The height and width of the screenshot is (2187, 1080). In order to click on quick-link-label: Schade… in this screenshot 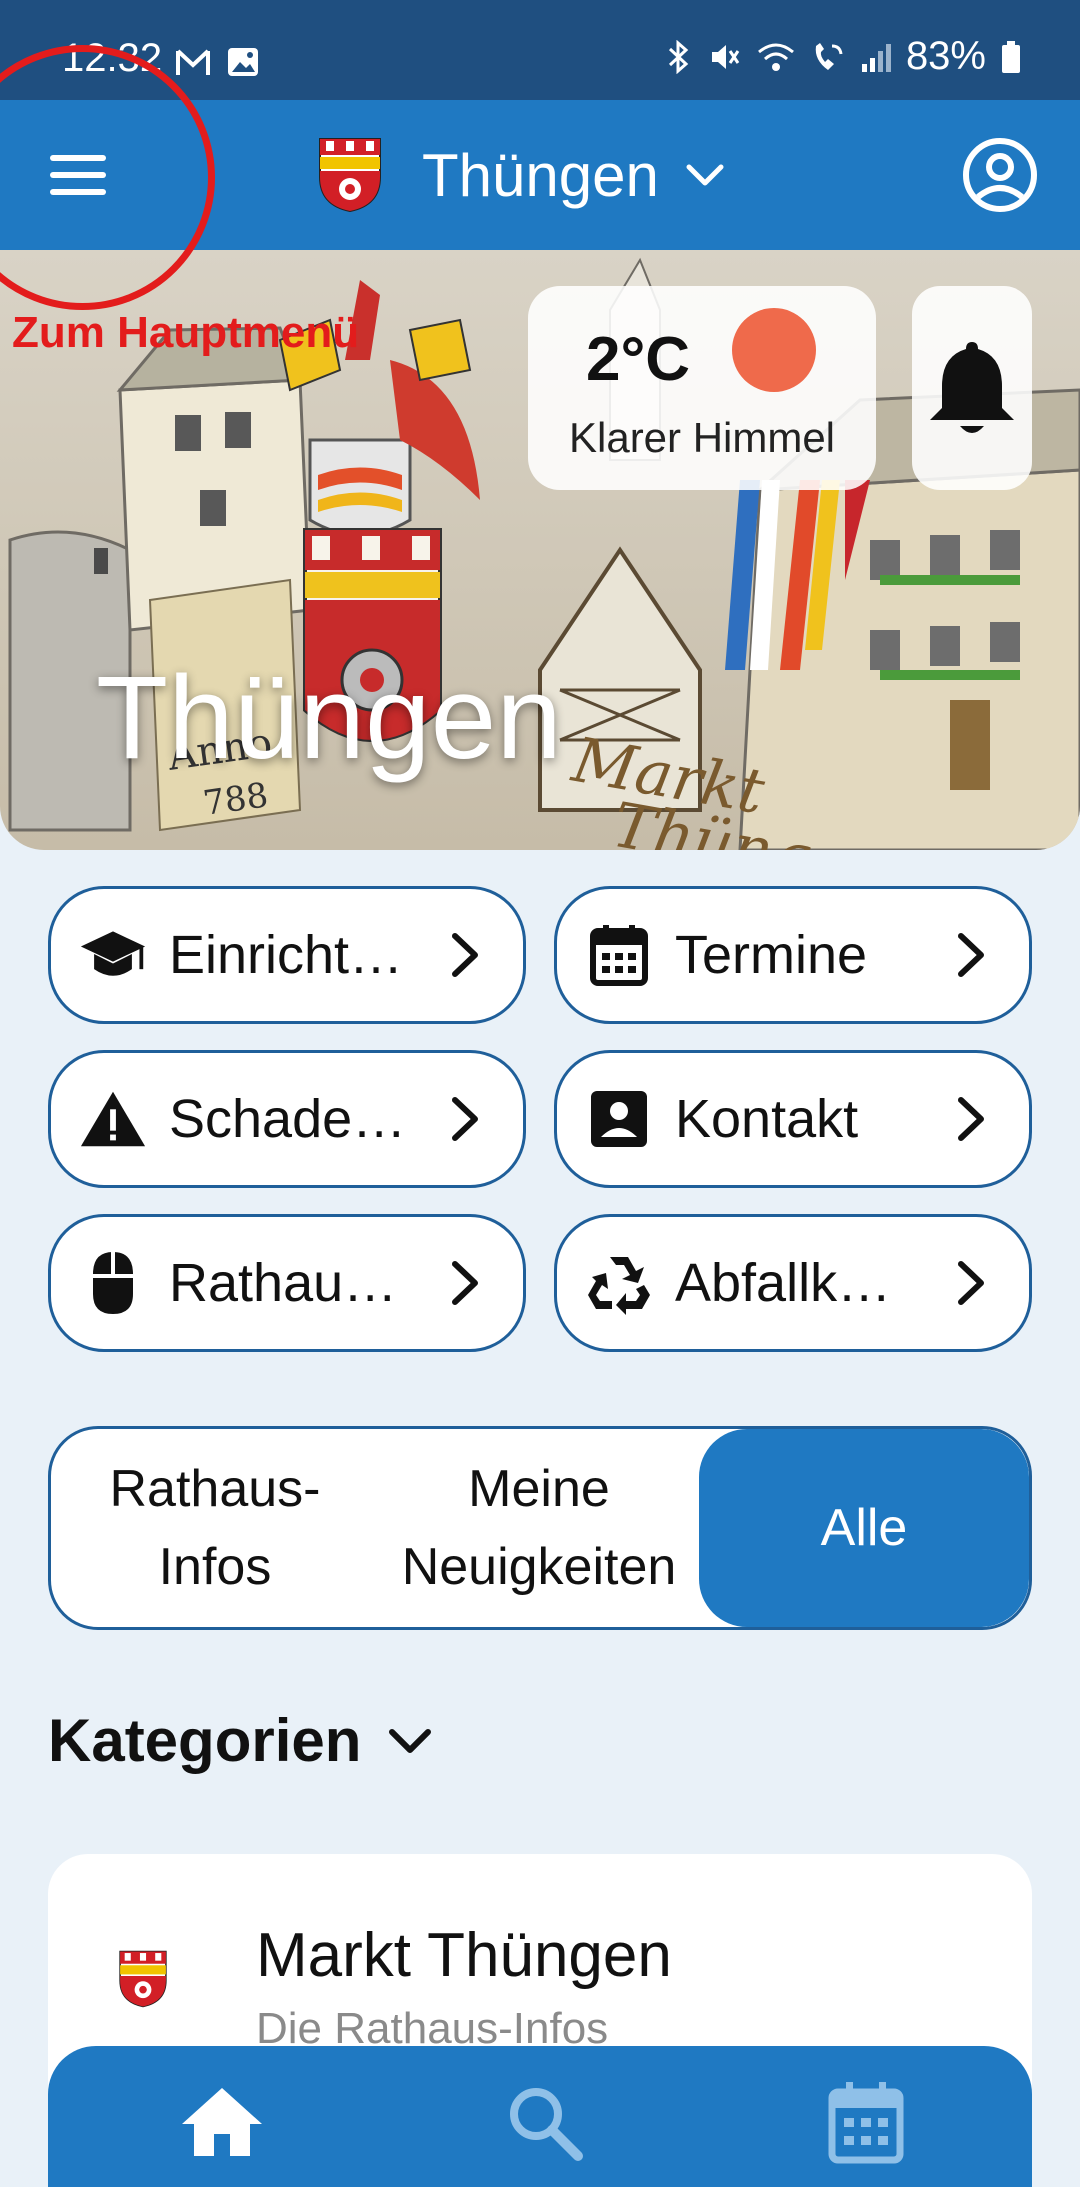, I will do `click(288, 1119)`.